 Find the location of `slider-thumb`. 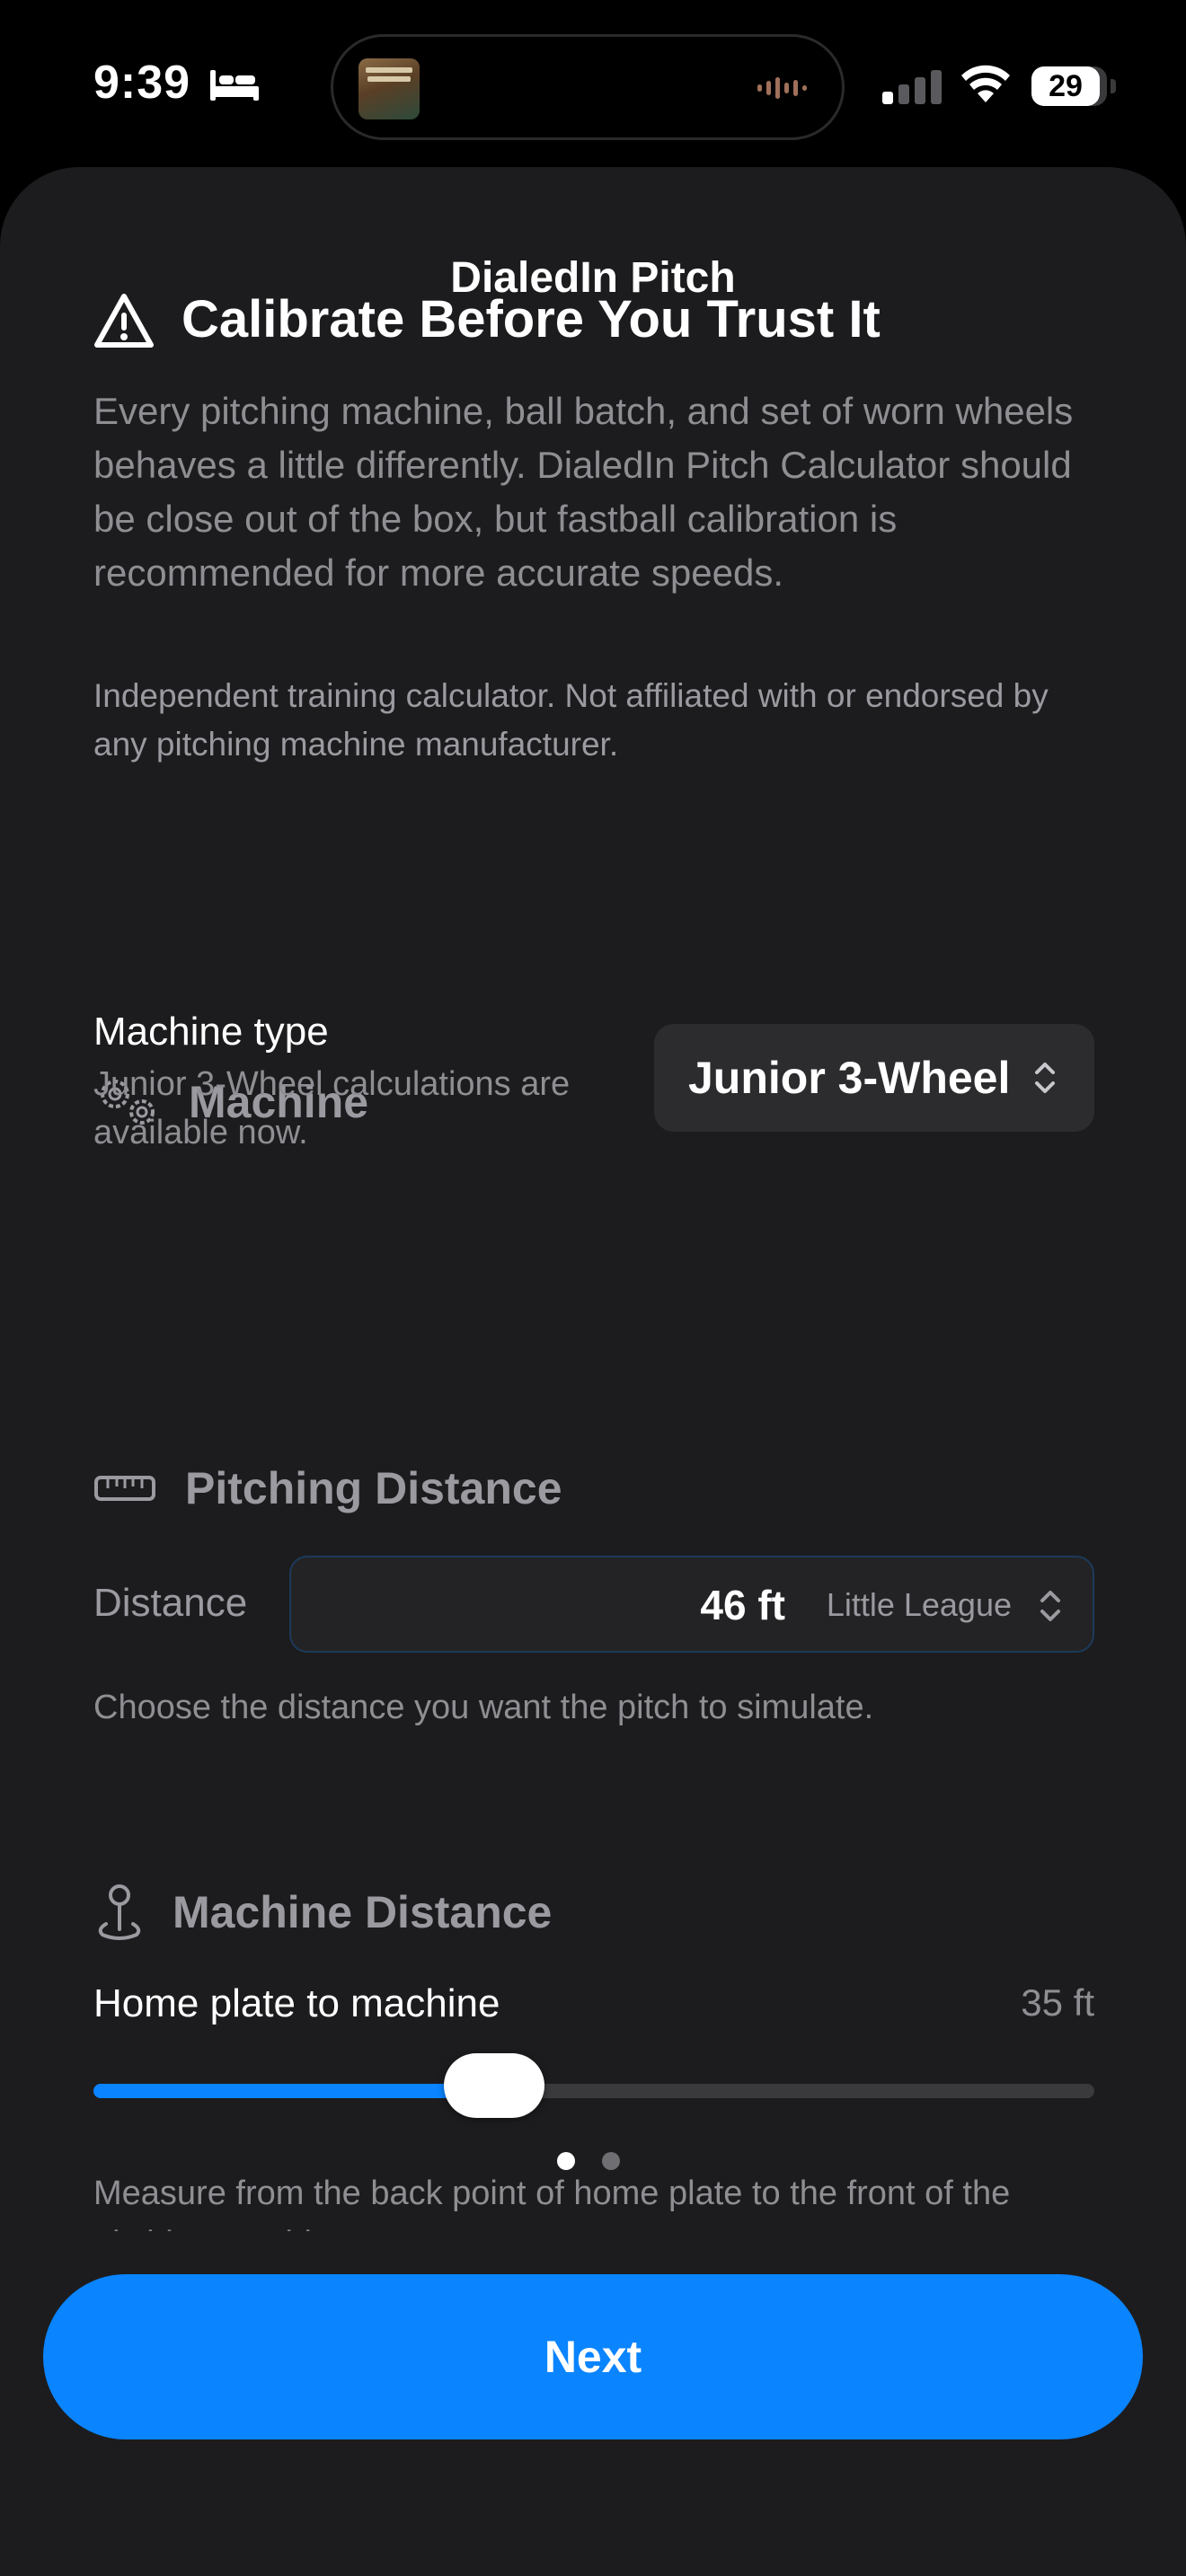

slider-thumb is located at coordinates (493, 2085).